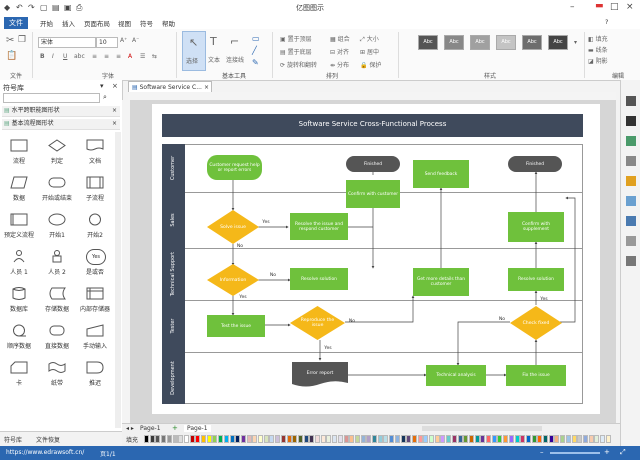 The height and width of the screenshot is (460, 640). Describe the element at coordinates (373, 194) in the screenshot. I see `node-confirm-customer: Confirm with customer` at that location.